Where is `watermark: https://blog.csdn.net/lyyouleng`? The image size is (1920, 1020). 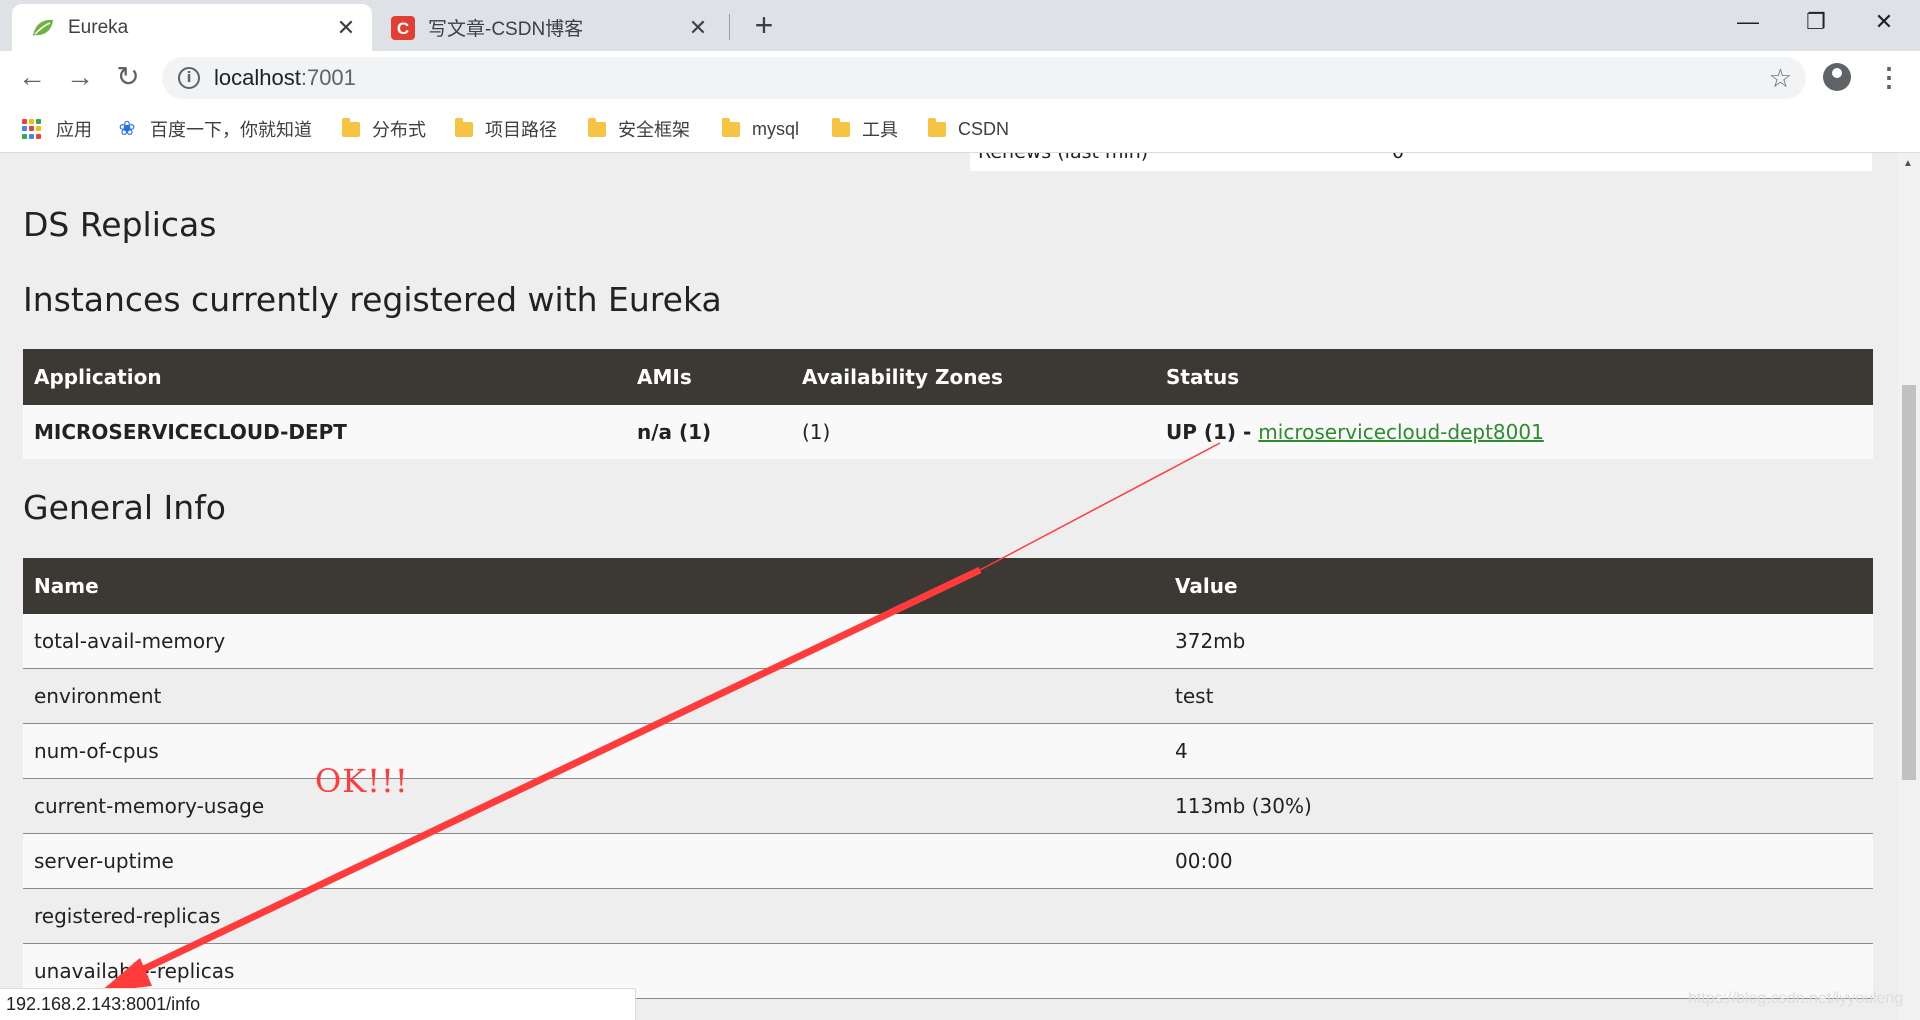 watermark: https://blog.csdn.net/lyyouleng is located at coordinates (1796, 998).